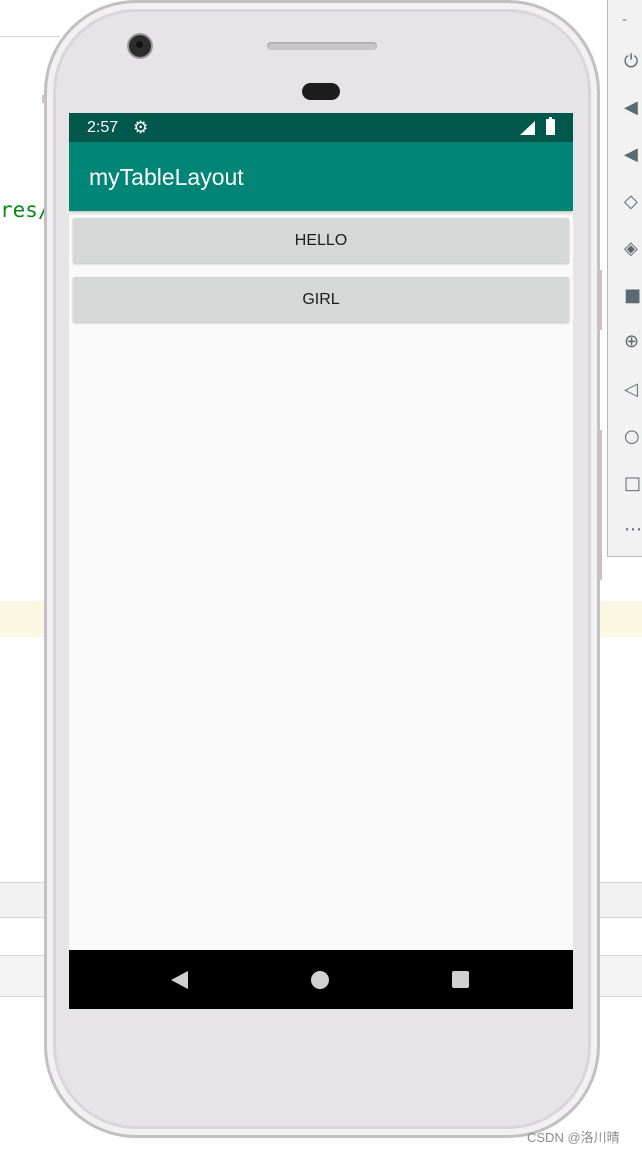 Image resolution: width=642 pixels, height=1151 pixels. I want to click on recents-icon, so click(460, 979).